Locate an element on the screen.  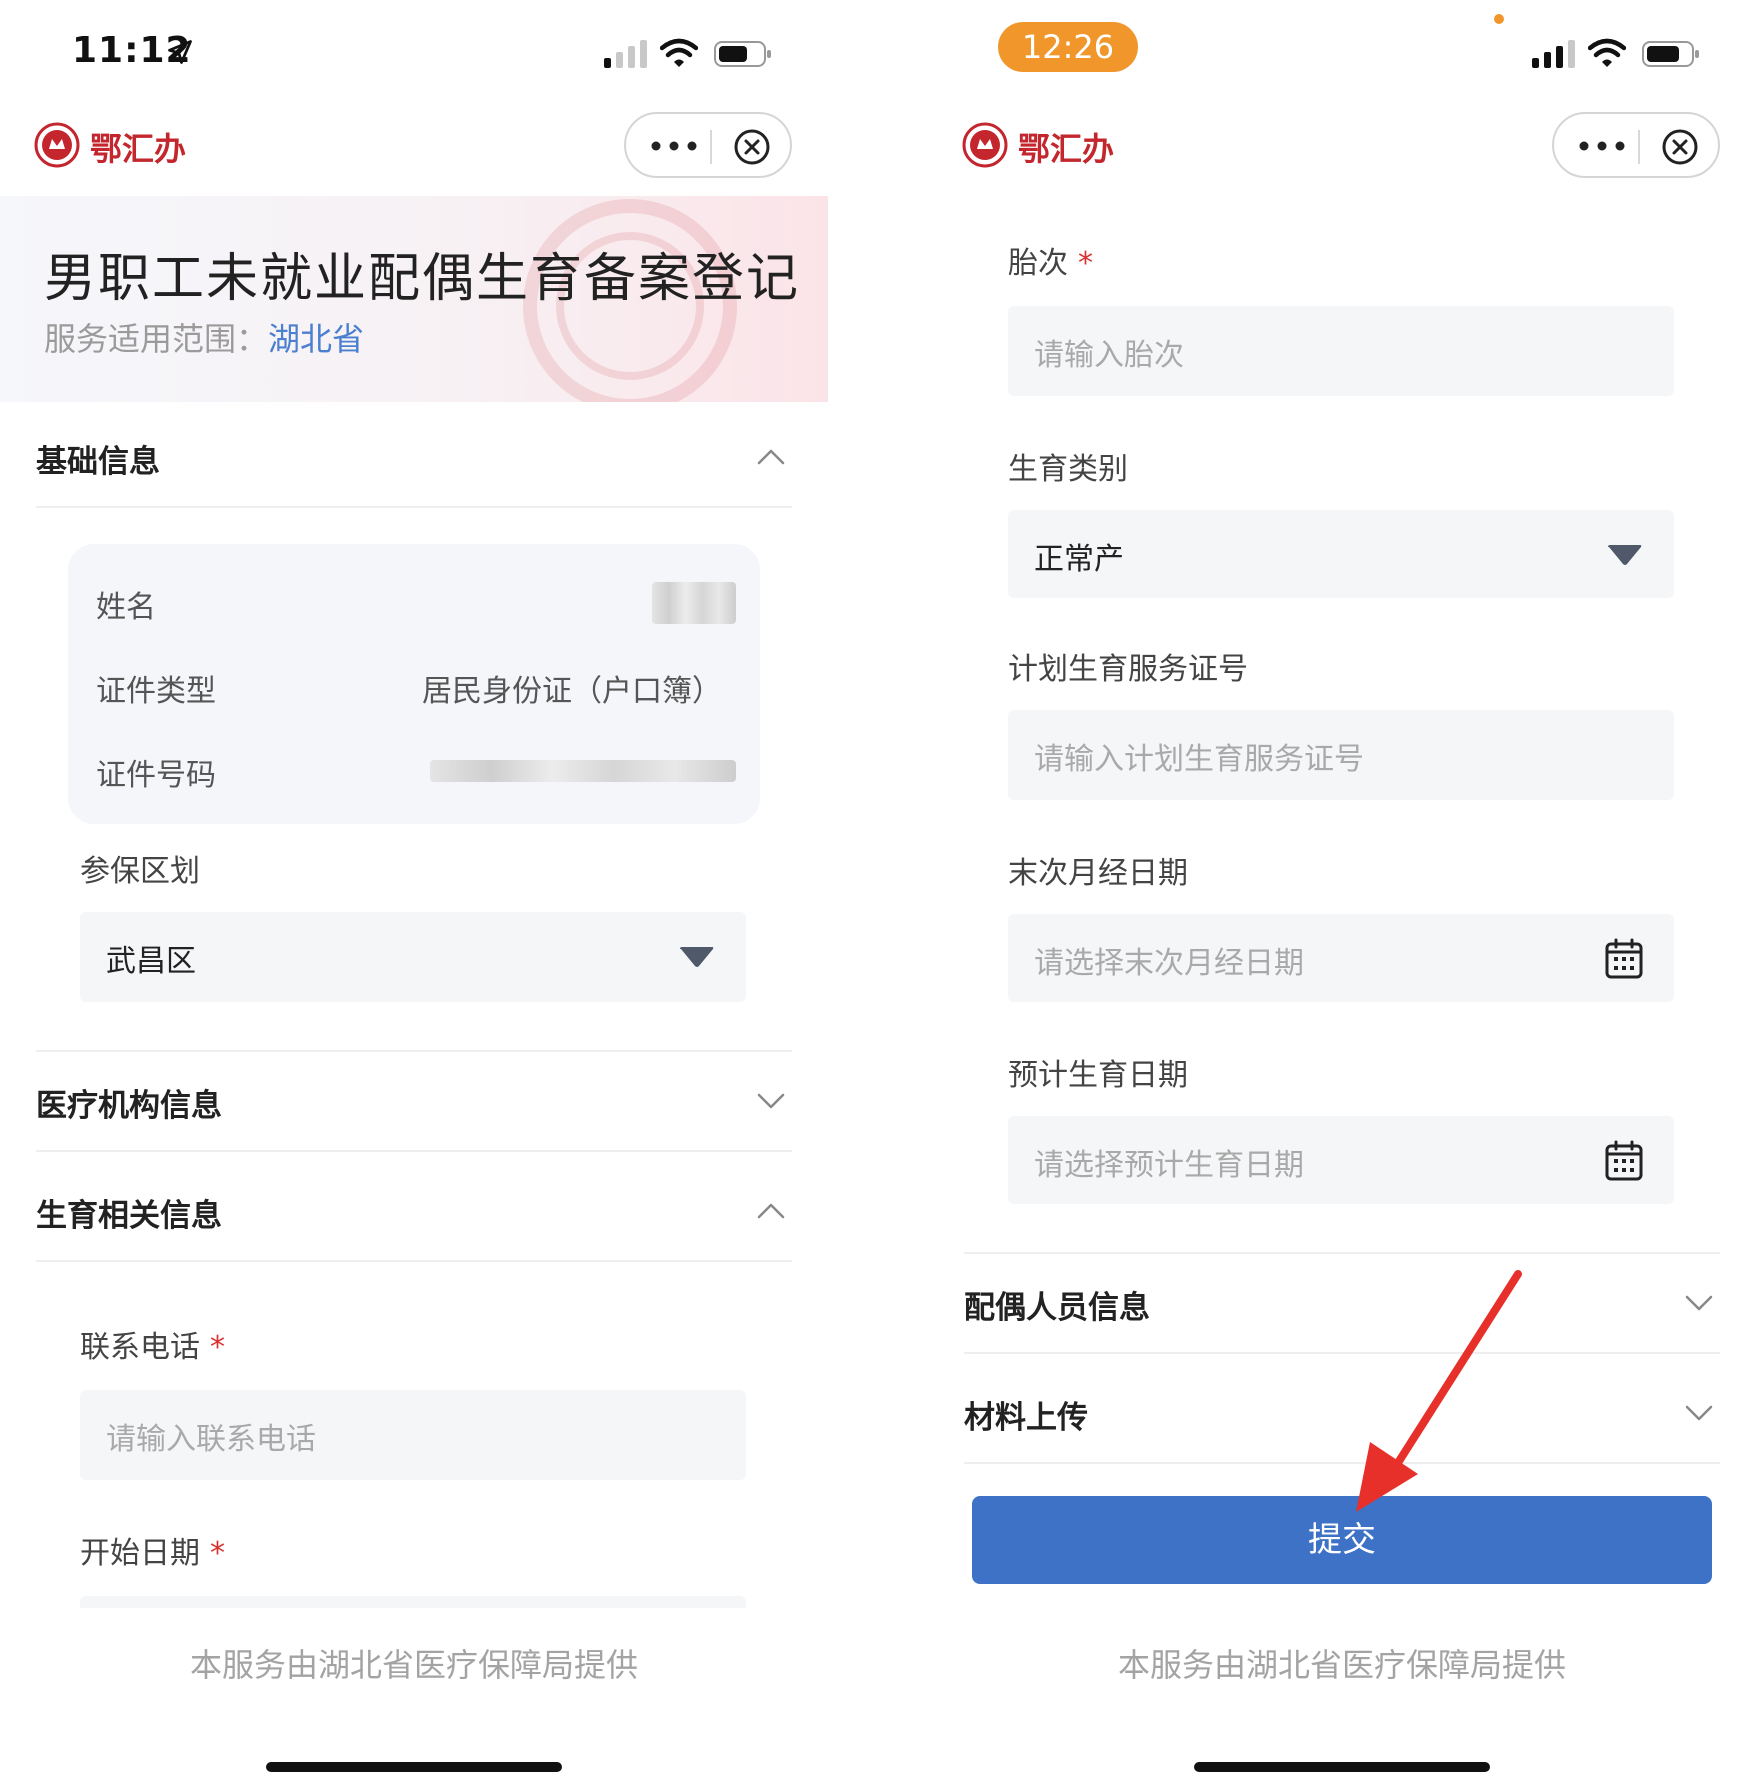
service-scope-label: 服务适用范围： is located at coordinates (156, 339).